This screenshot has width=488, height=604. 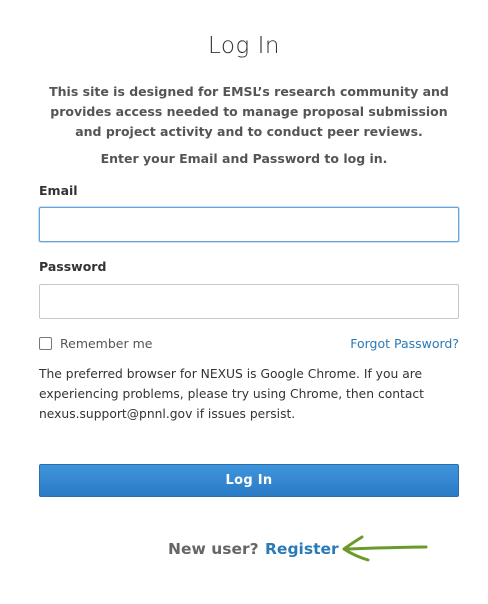 What do you see at coordinates (213, 549) in the screenshot?
I see `new-user-text: New user?` at bounding box center [213, 549].